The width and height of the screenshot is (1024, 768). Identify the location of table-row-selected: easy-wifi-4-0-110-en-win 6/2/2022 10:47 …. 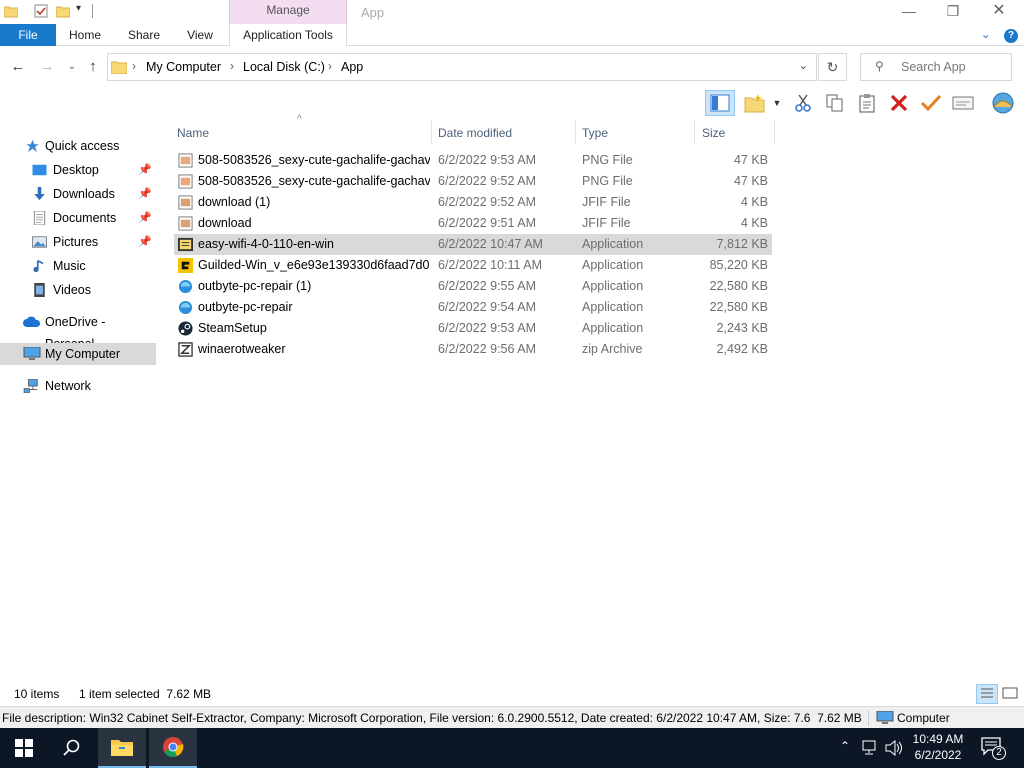
(473, 244).